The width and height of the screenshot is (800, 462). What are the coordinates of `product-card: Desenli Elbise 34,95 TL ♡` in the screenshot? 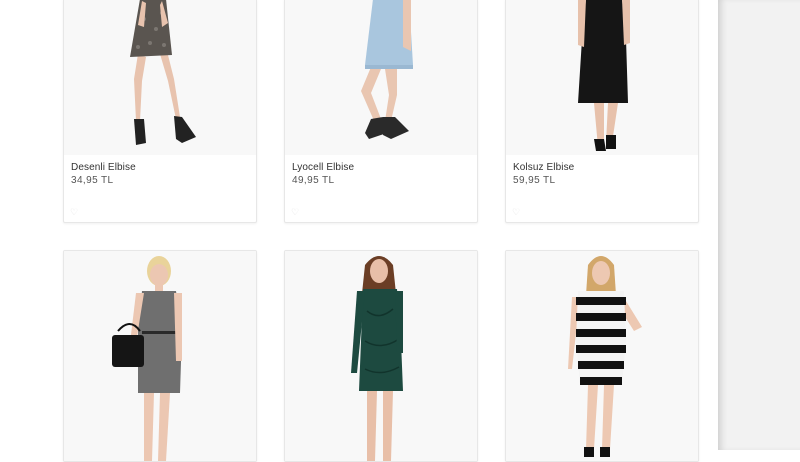 It's located at (160, 111).